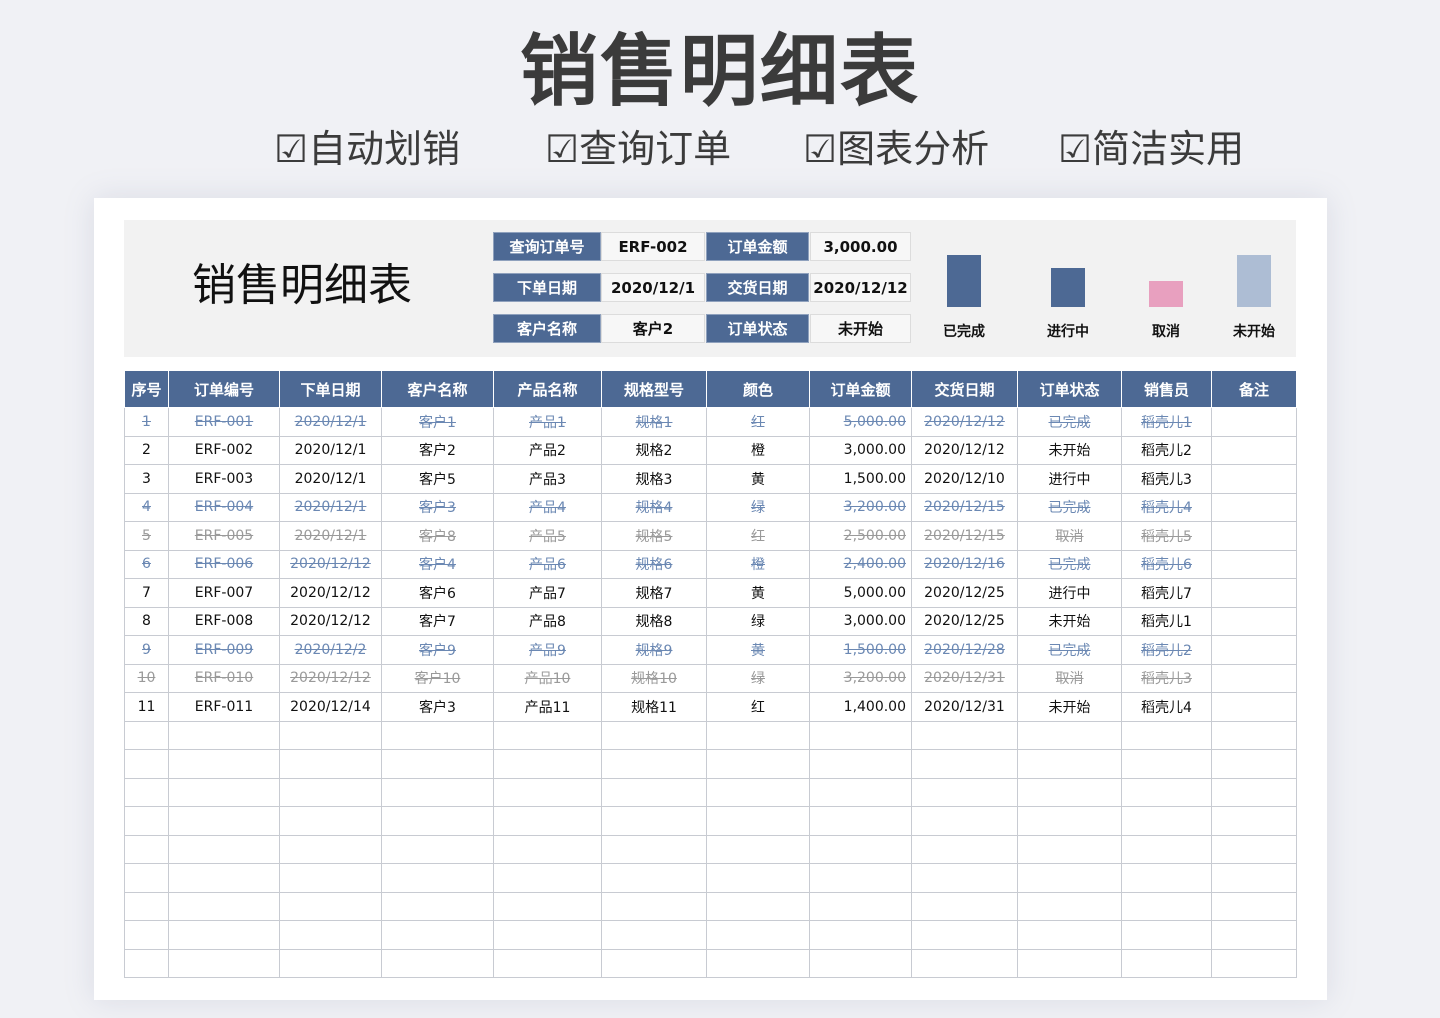  I want to click on table-cell: 产品11, so click(548, 707).